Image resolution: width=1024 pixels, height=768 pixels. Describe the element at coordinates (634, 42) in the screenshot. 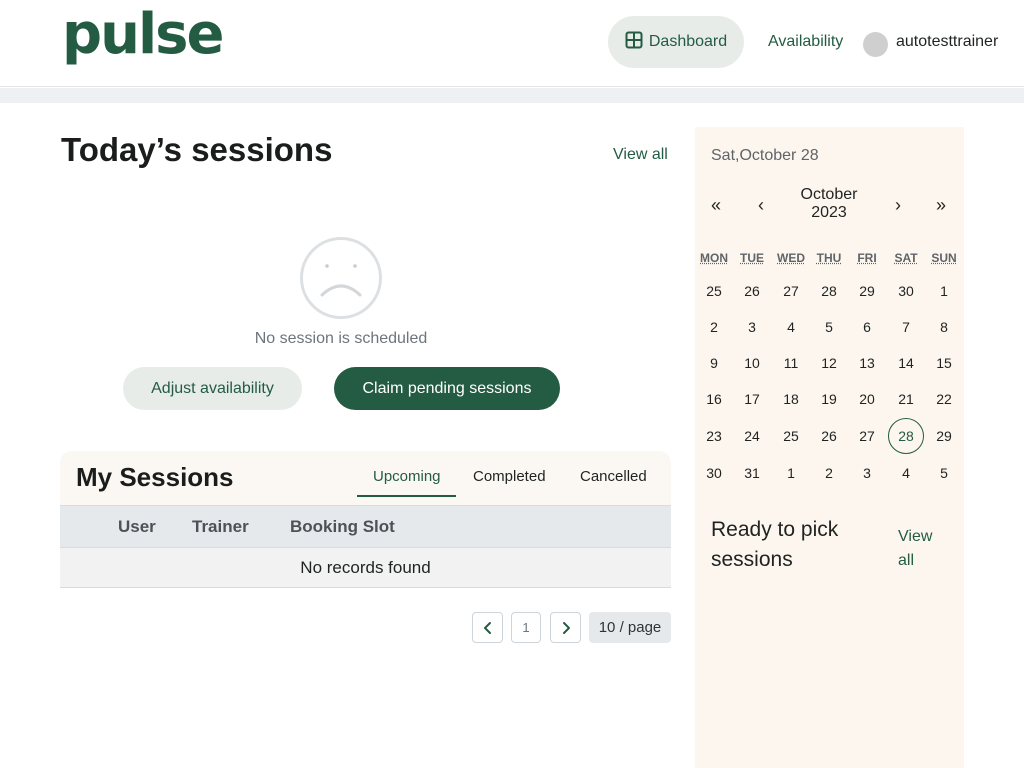

I see `dashboard-grid-icon` at that location.